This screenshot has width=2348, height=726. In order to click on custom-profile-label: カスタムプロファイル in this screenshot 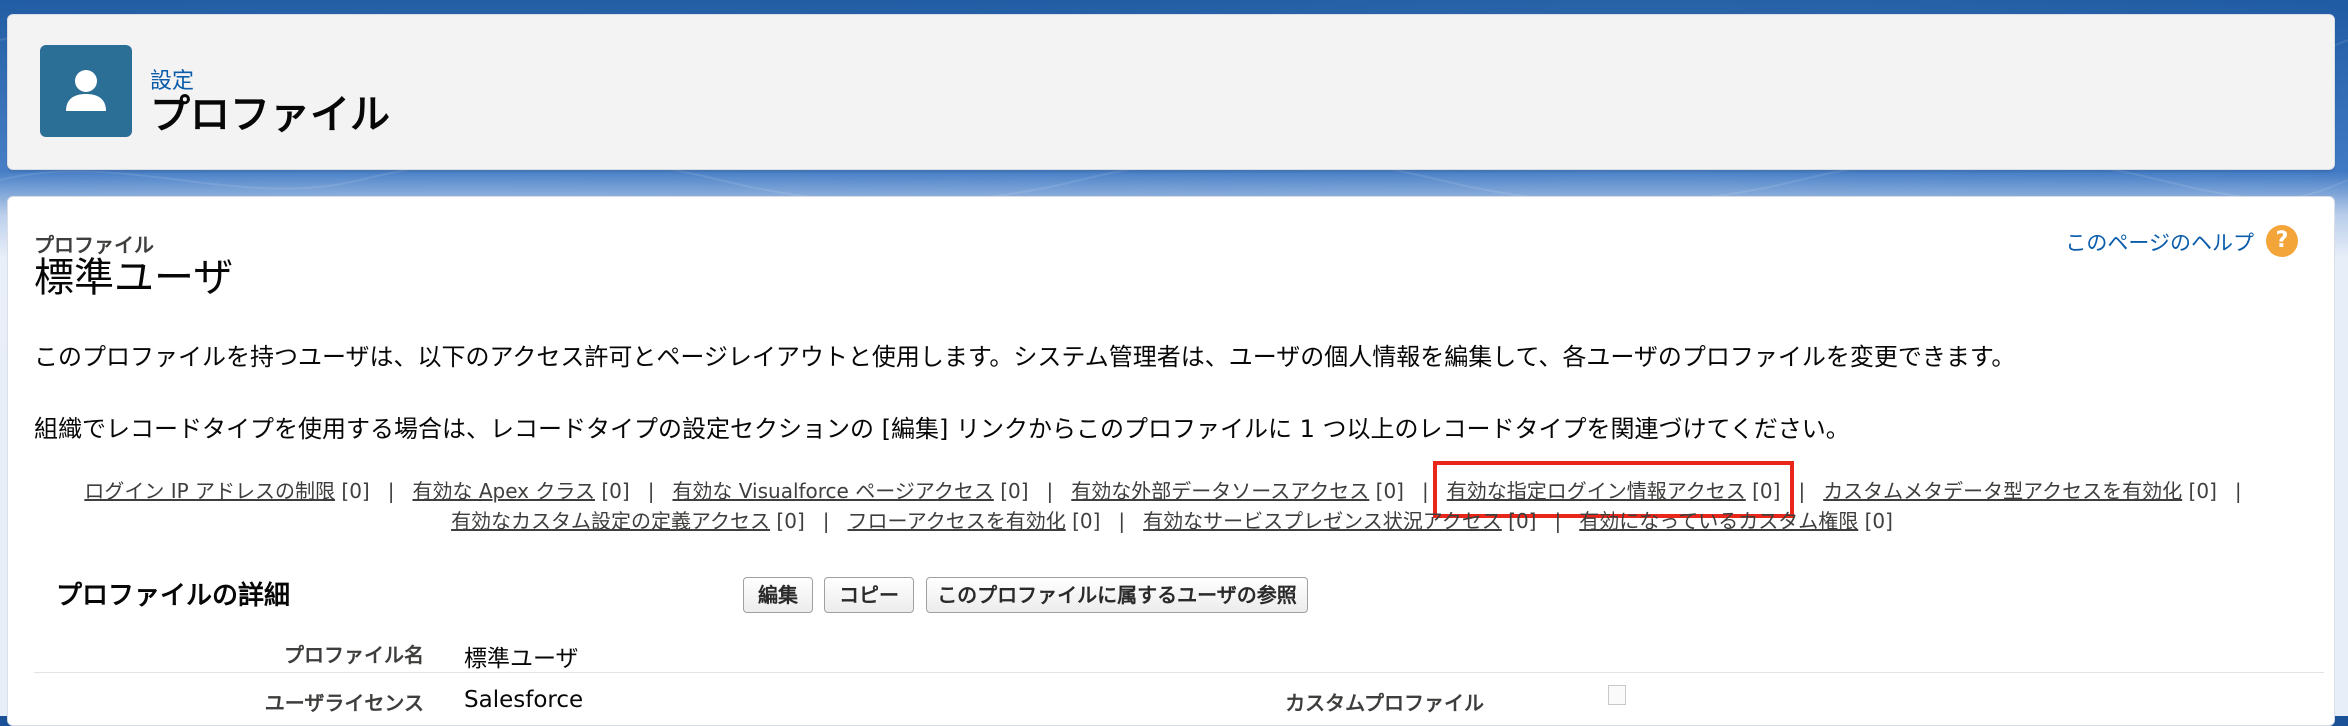, I will do `click(1384, 703)`.